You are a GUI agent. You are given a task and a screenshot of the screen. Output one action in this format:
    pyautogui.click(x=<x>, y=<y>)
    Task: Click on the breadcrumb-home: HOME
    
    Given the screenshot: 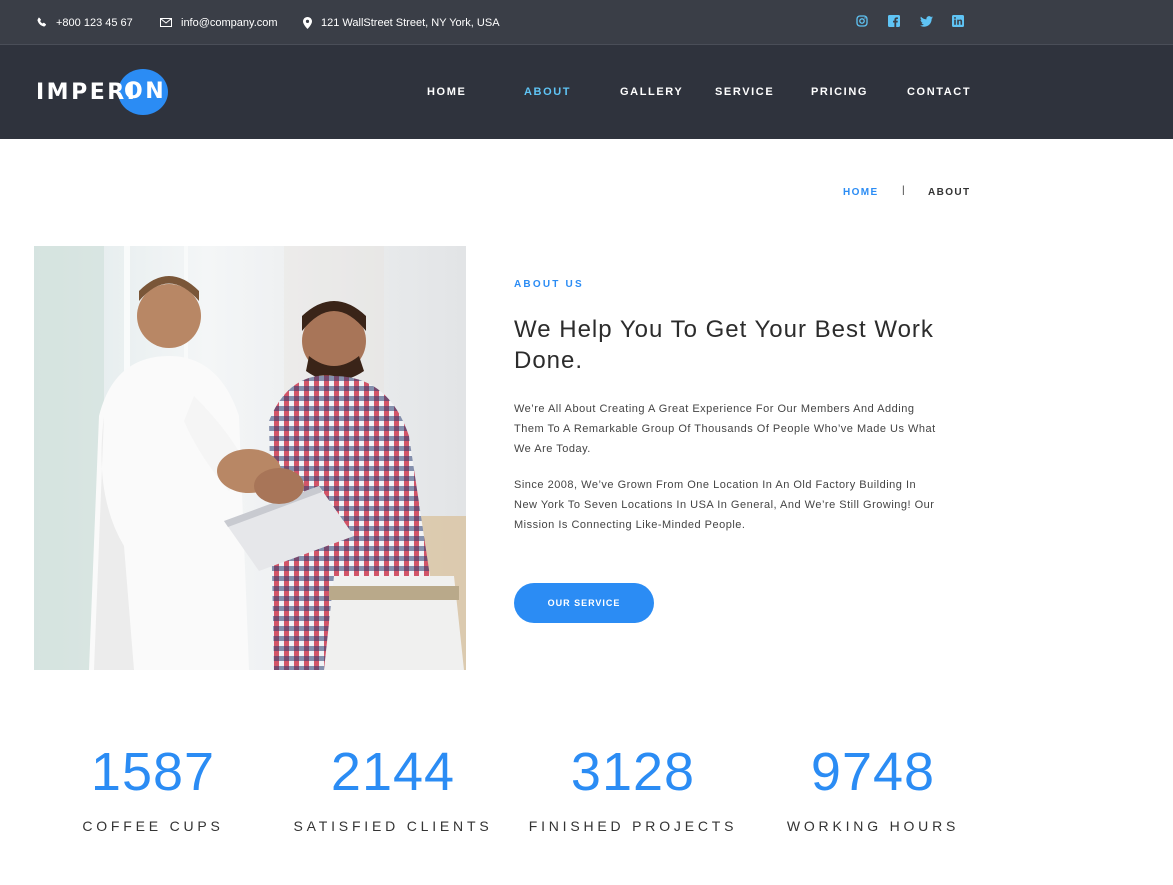 What is the action you would take?
    pyautogui.click(x=861, y=192)
    